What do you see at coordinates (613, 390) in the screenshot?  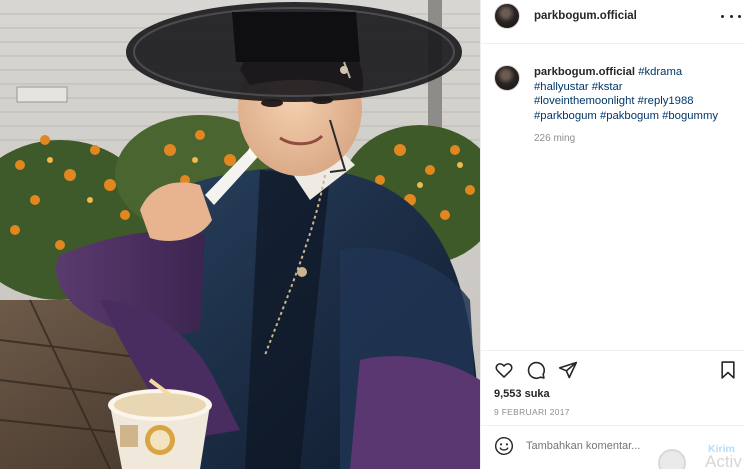 I see `action-bar: 9,553 suka 9 FEBRUARI 2017` at bounding box center [613, 390].